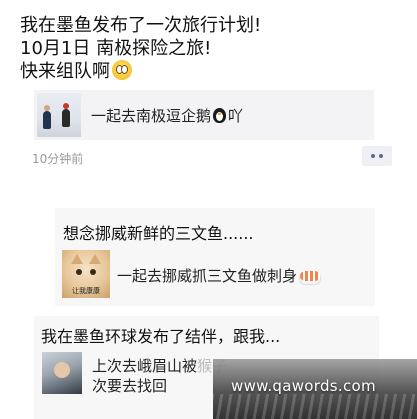 The width and height of the screenshot is (417, 419). Describe the element at coordinates (116, 48) in the screenshot. I see `post-text-line-2: 10月1日 南极探险之旅!` at that location.